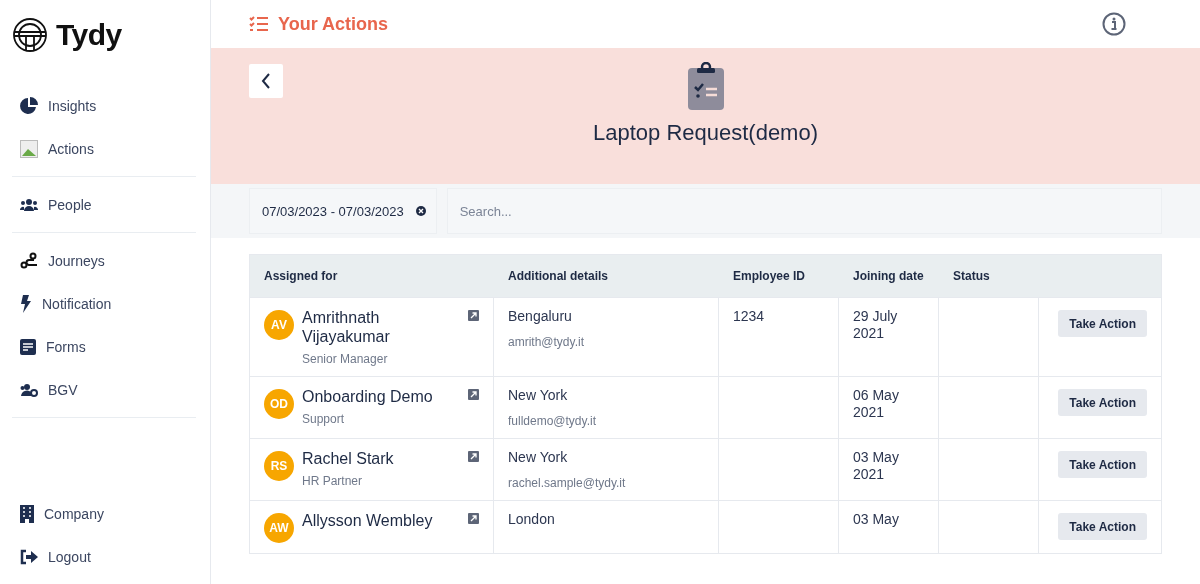  I want to click on checklist-icon, so click(259, 24).